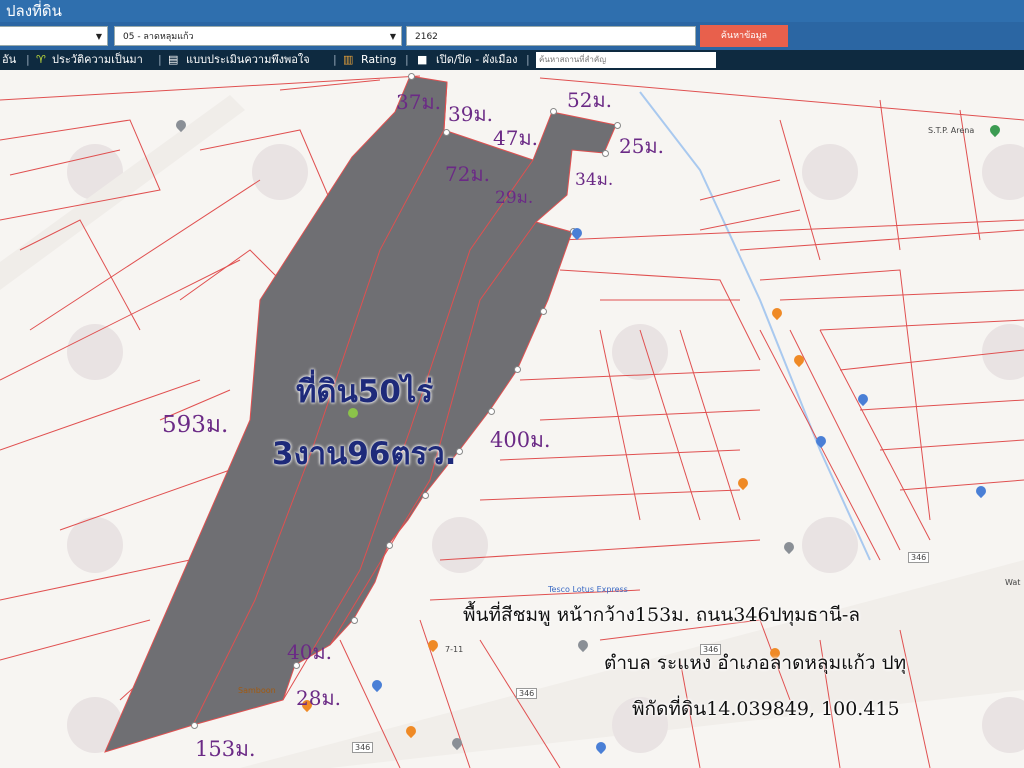  Describe the element at coordinates (318, 698) in the screenshot. I see `measurement-label: 28ม.` at that location.